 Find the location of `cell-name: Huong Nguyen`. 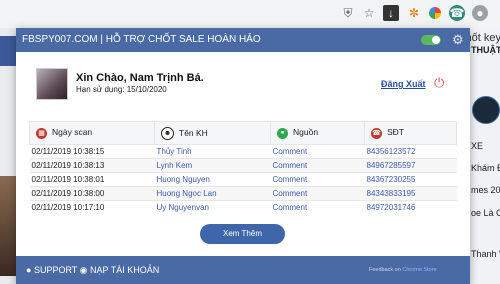

cell-name: Huong Nguyen is located at coordinates (212, 179).